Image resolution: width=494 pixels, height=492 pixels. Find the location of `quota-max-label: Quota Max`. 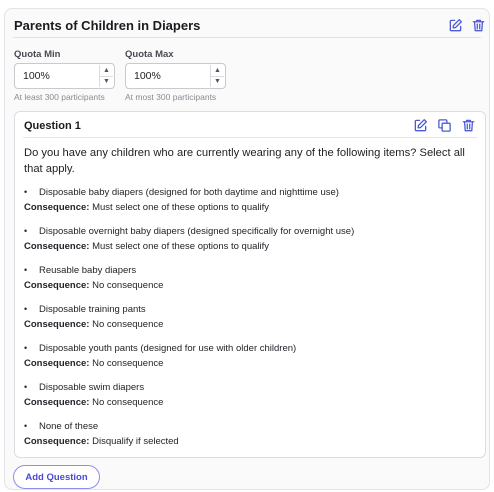

quota-max-label: Quota Max is located at coordinates (149, 54).